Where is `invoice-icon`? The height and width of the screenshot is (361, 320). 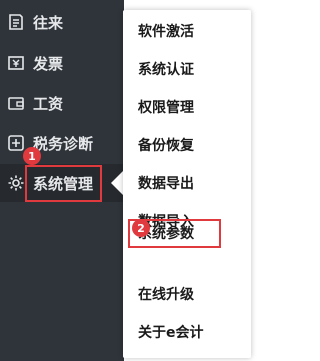
invoice-icon is located at coordinates (16, 63).